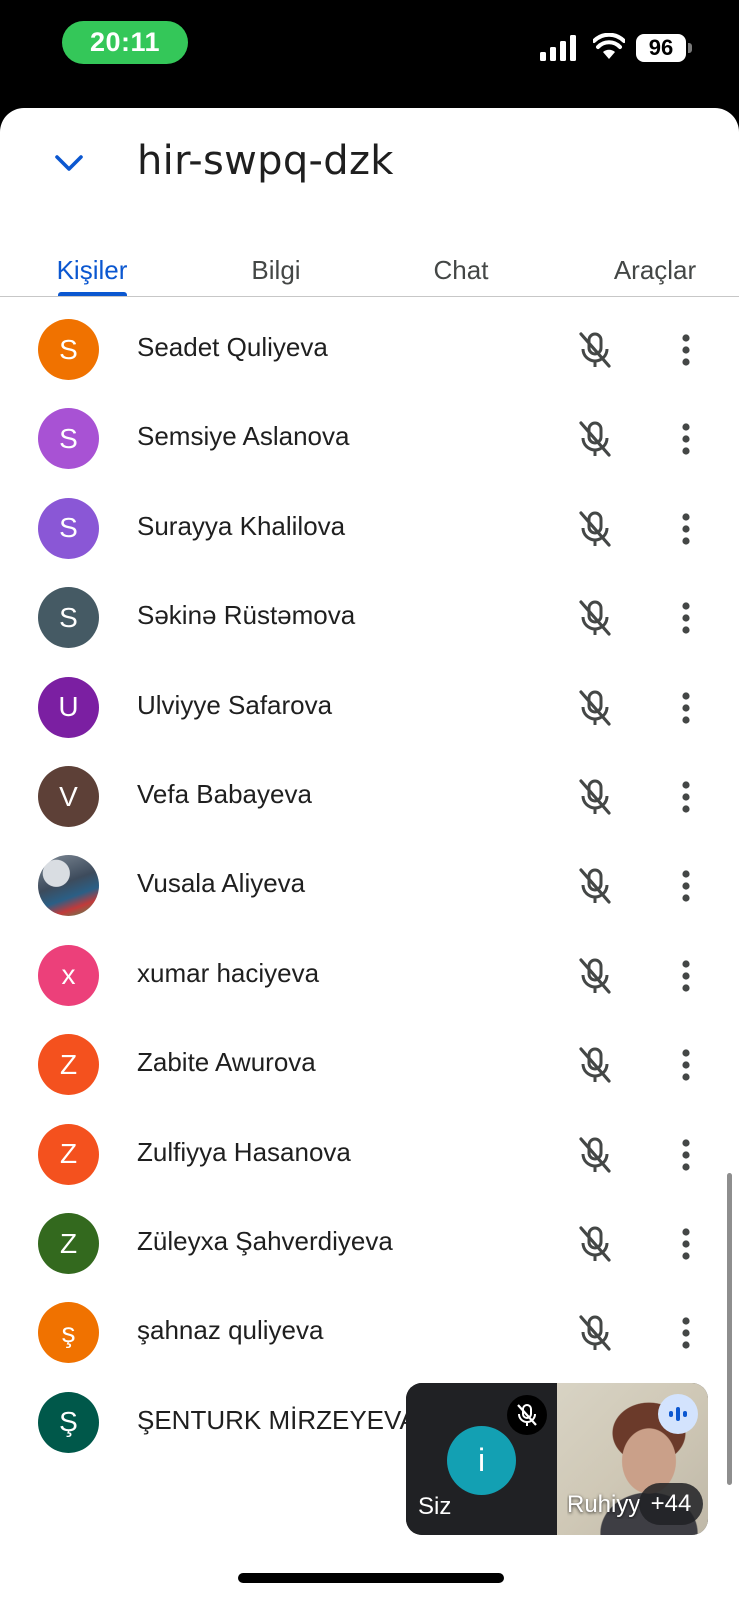  What do you see at coordinates (369, 796) in the screenshot?
I see `participant-row: V Vefa Babayeva` at bounding box center [369, 796].